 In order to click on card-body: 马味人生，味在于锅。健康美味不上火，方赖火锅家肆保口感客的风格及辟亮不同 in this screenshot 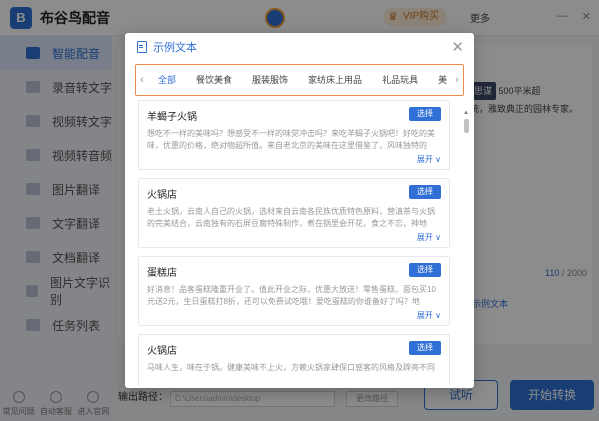, I will do `click(291, 367)`.